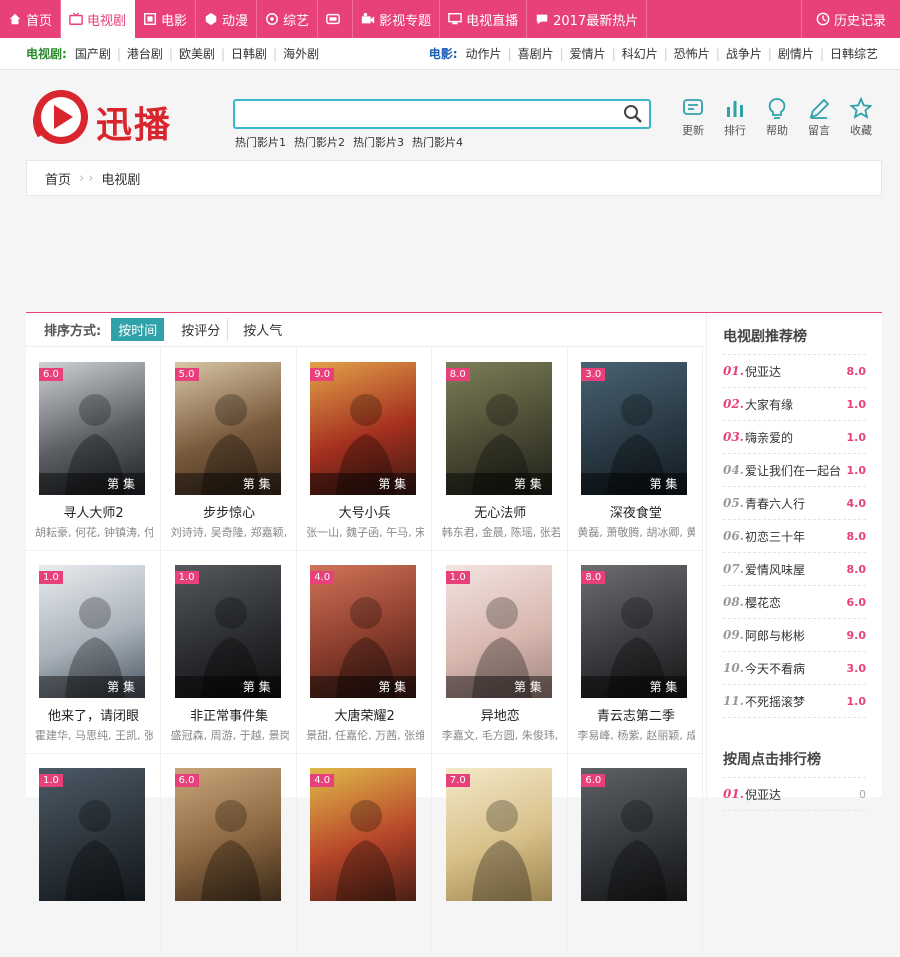  What do you see at coordinates (856, 404) in the screenshot?
I see `rank-score: 1.0` at bounding box center [856, 404].